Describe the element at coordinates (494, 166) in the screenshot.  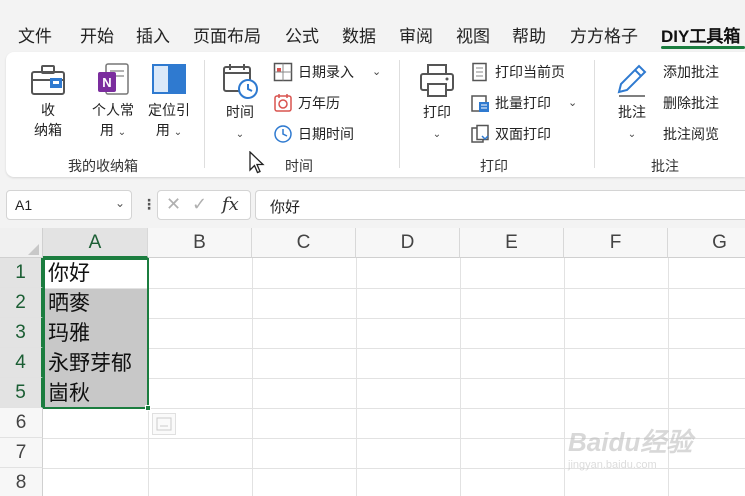
I see `group-label-print: 打印` at that location.